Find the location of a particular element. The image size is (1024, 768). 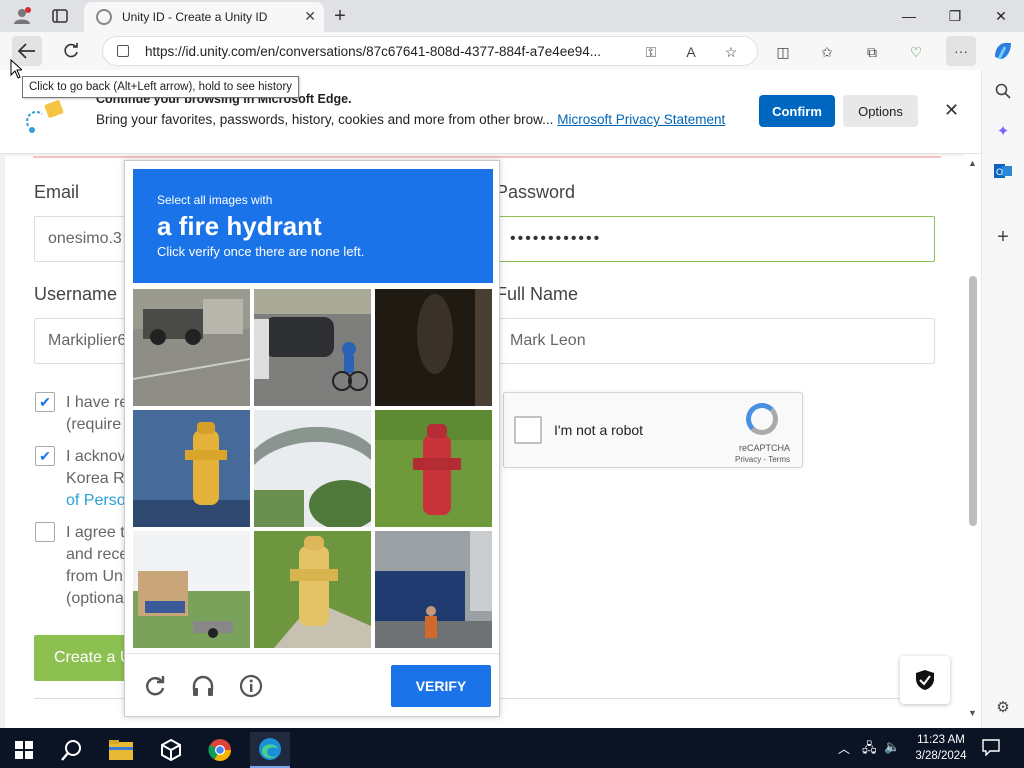

recaptcha-brand: reCAPTCHA is located at coordinates (764, 448).